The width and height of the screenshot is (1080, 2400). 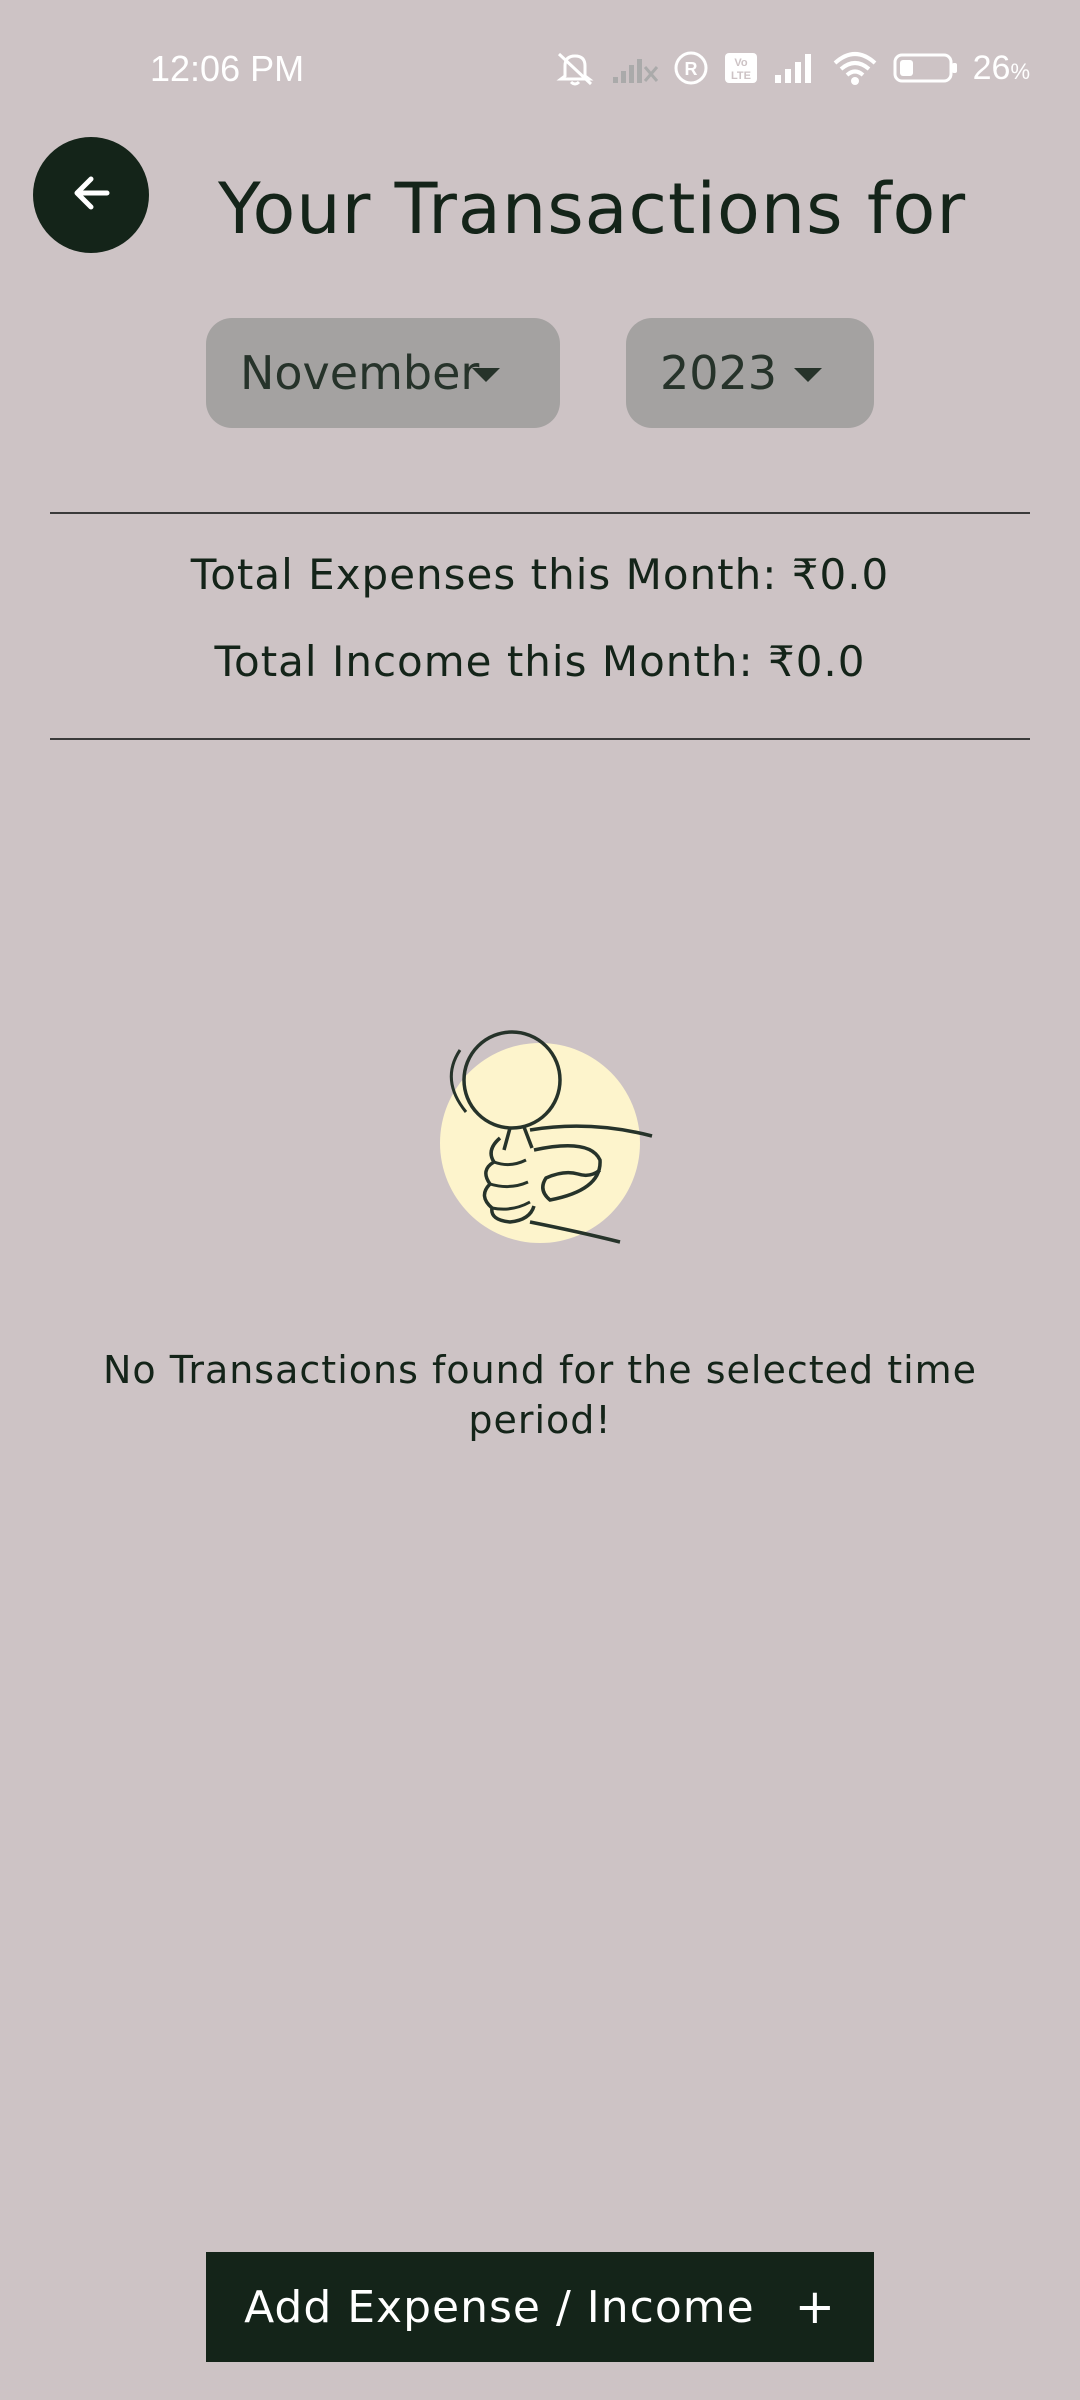 I want to click on wifi-icon, so click(x=855, y=68).